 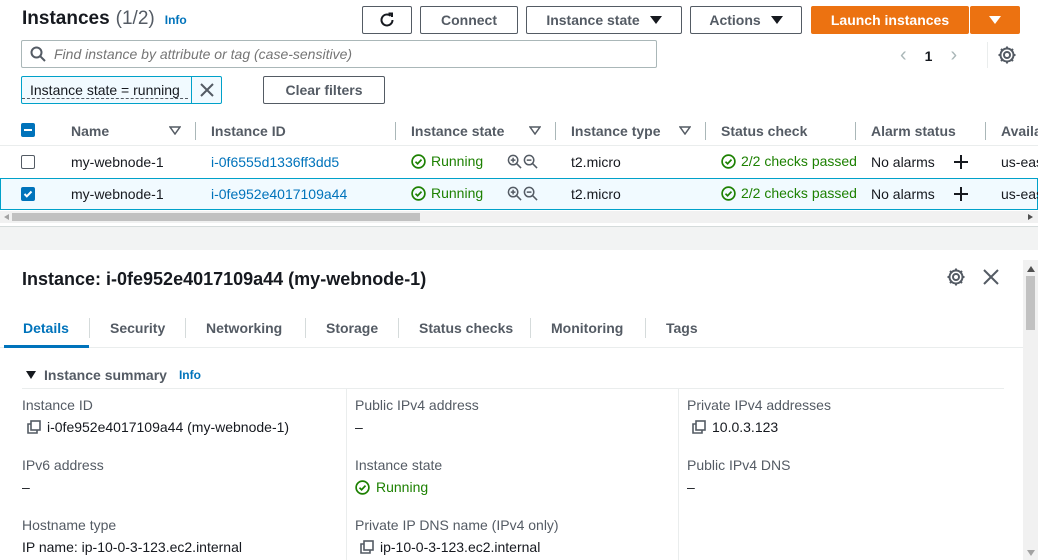 I want to click on state-label: Running, so click(x=457, y=193).